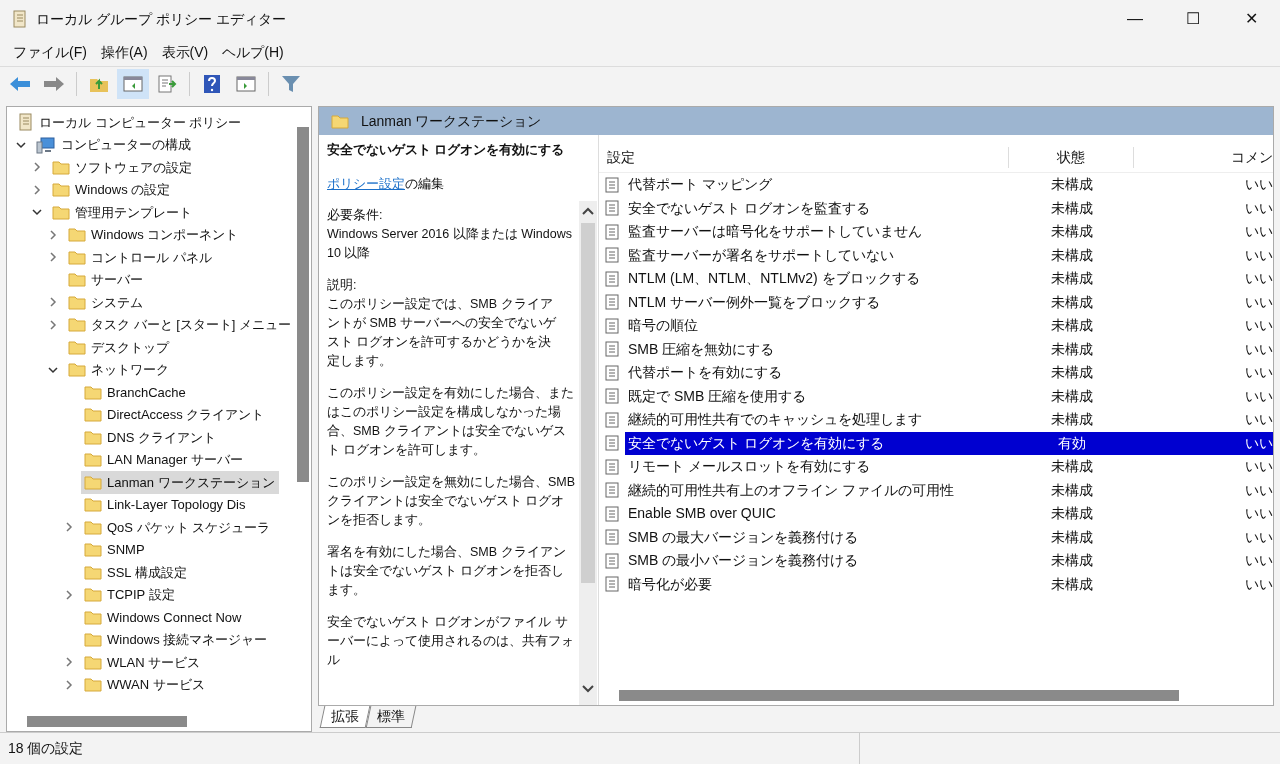 Image resolution: width=1280 pixels, height=764 pixels. What do you see at coordinates (124, 52) in the screenshot?
I see `menu-item: 操作(A)` at bounding box center [124, 52].